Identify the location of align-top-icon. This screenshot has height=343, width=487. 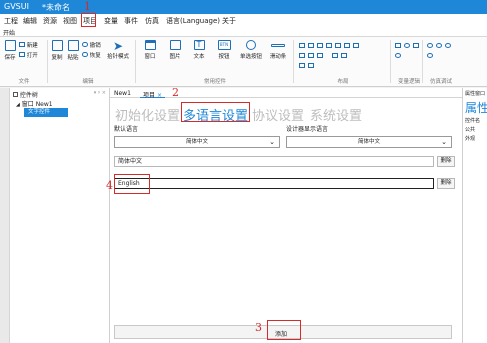
(329, 45).